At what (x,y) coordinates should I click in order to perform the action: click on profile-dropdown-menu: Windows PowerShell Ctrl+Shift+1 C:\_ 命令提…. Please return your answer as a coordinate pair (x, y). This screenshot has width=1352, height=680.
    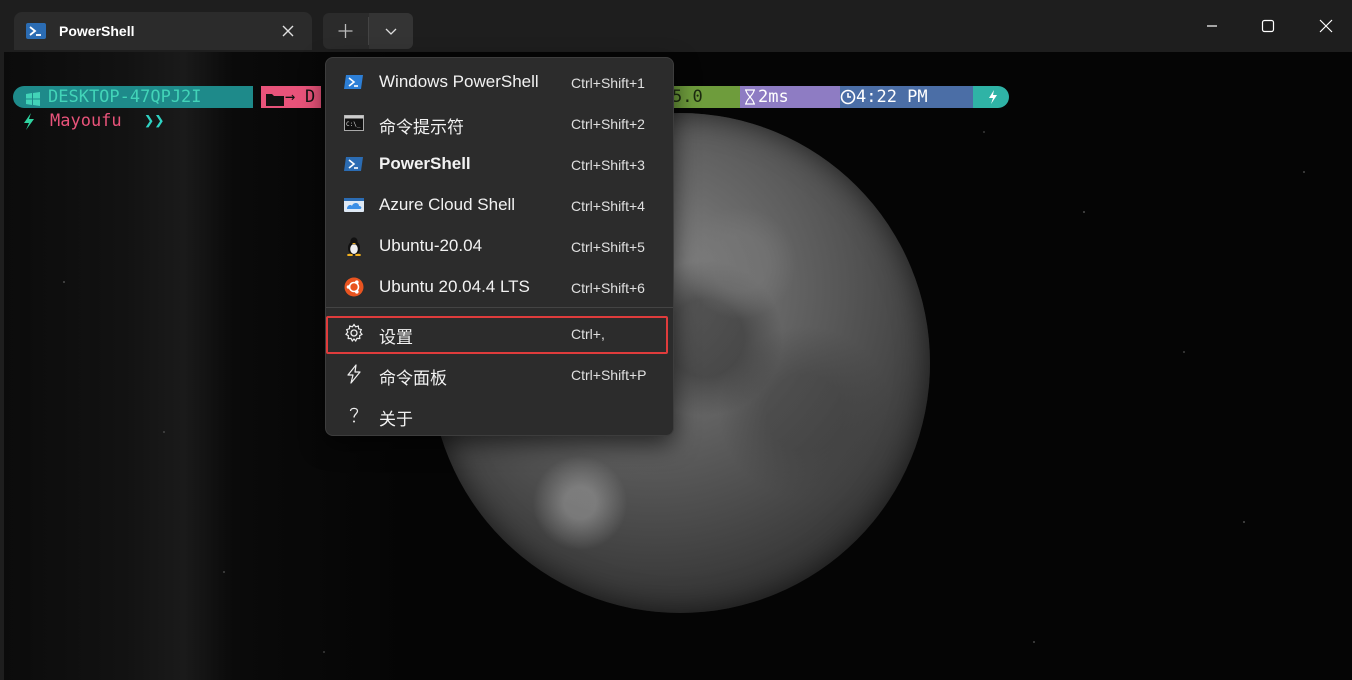
    Looking at the image, I should click on (499, 246).